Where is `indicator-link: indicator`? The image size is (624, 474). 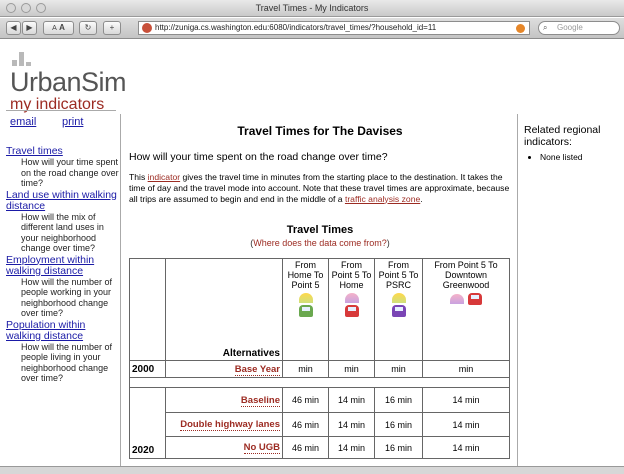 indicator-link: indicator is located at coordinates (164, 177).